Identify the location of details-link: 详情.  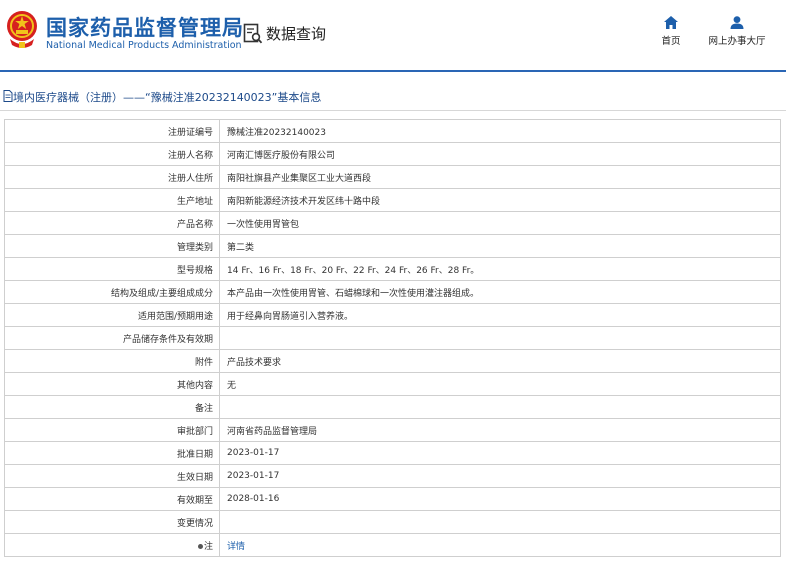
(236, 547).